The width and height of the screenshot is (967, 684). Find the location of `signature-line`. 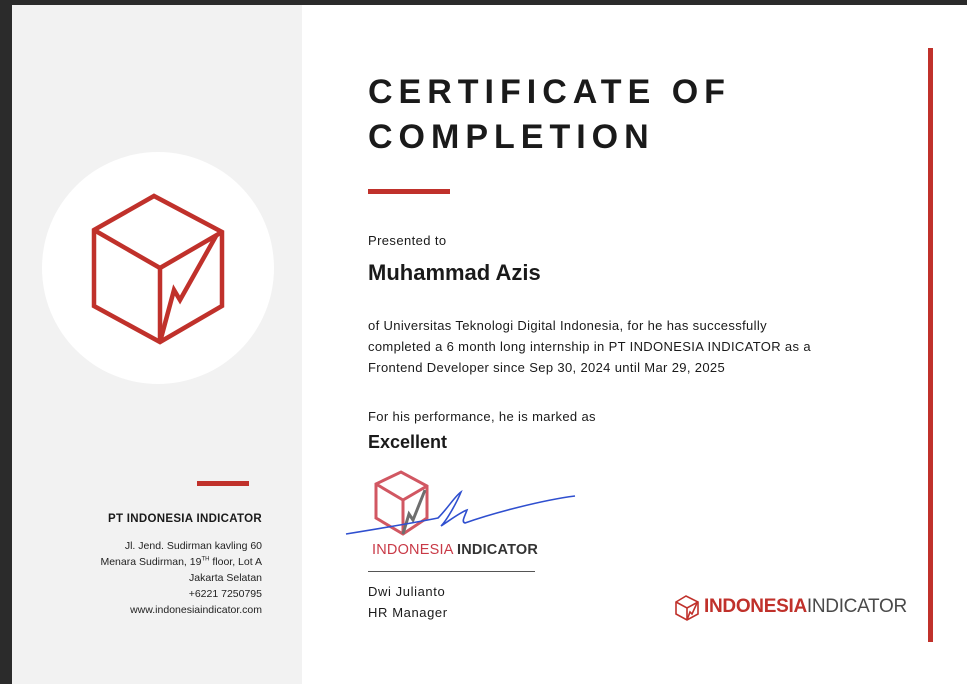

signature-line is located at coordinates (451, 571).